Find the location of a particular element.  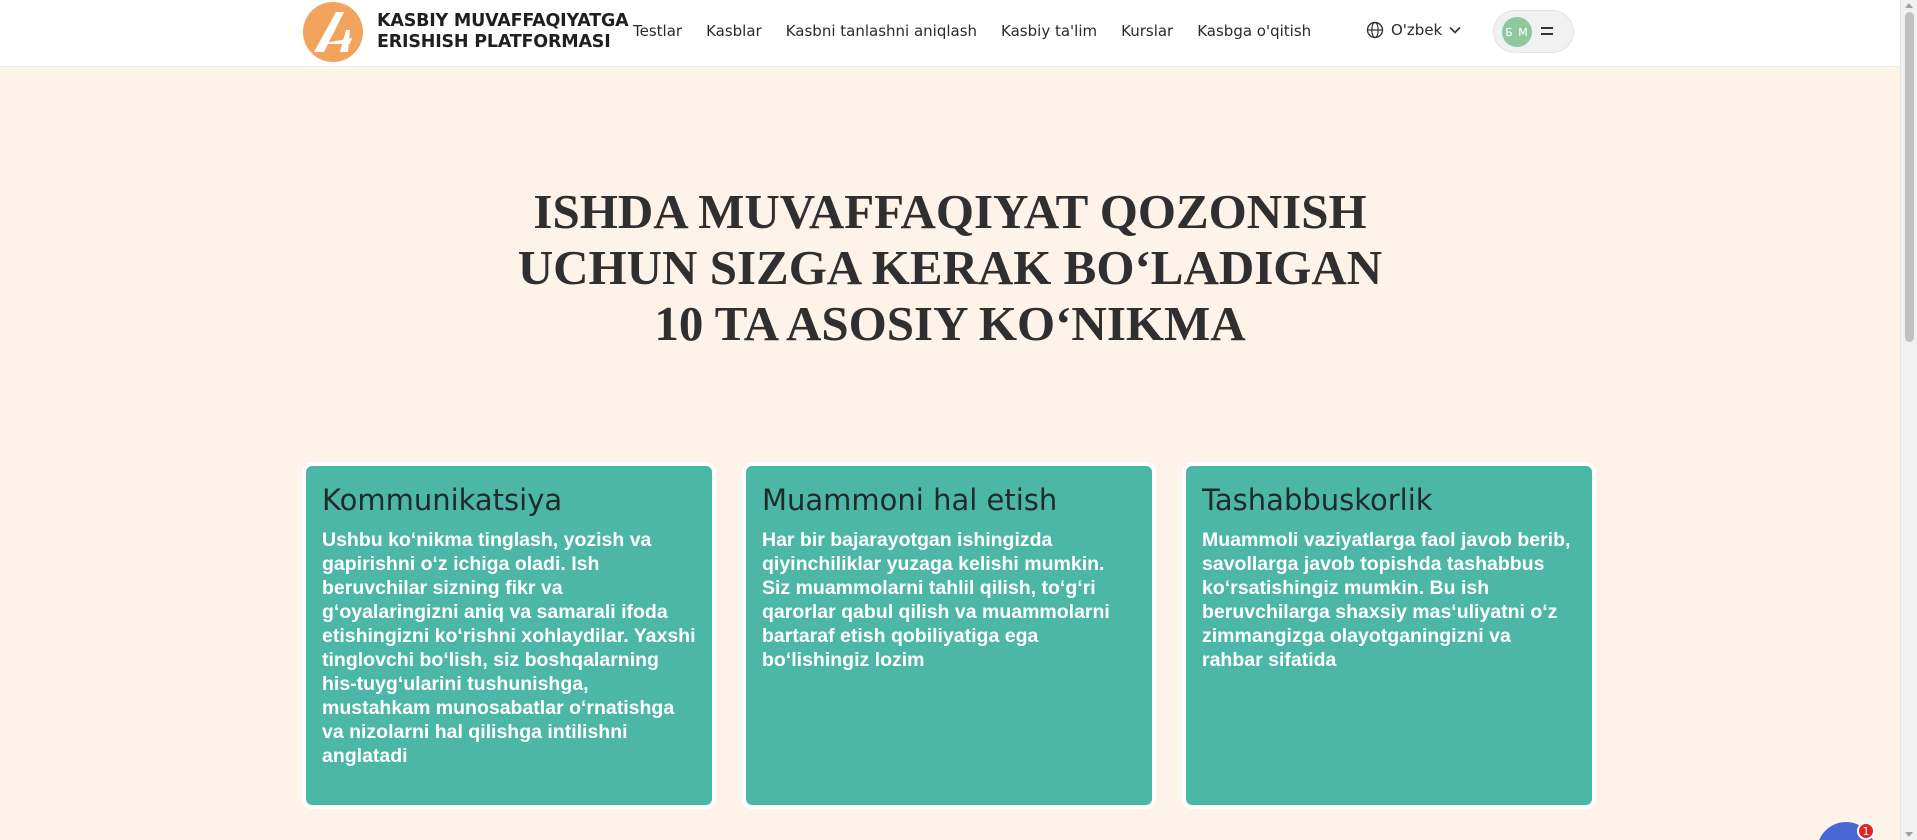

nav-testlar: Testlar is located at coordinates (657, 31).